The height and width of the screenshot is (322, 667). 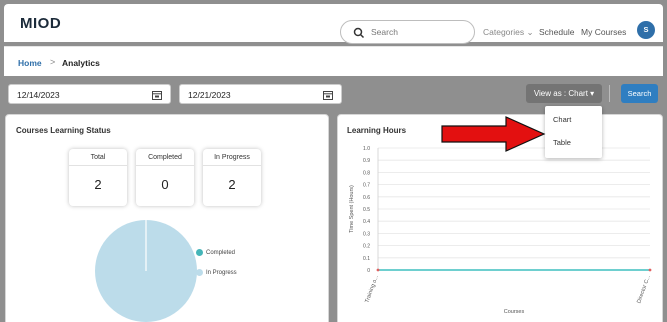 I want to click on menu-item-table: Table, so click(x=562, y=142).